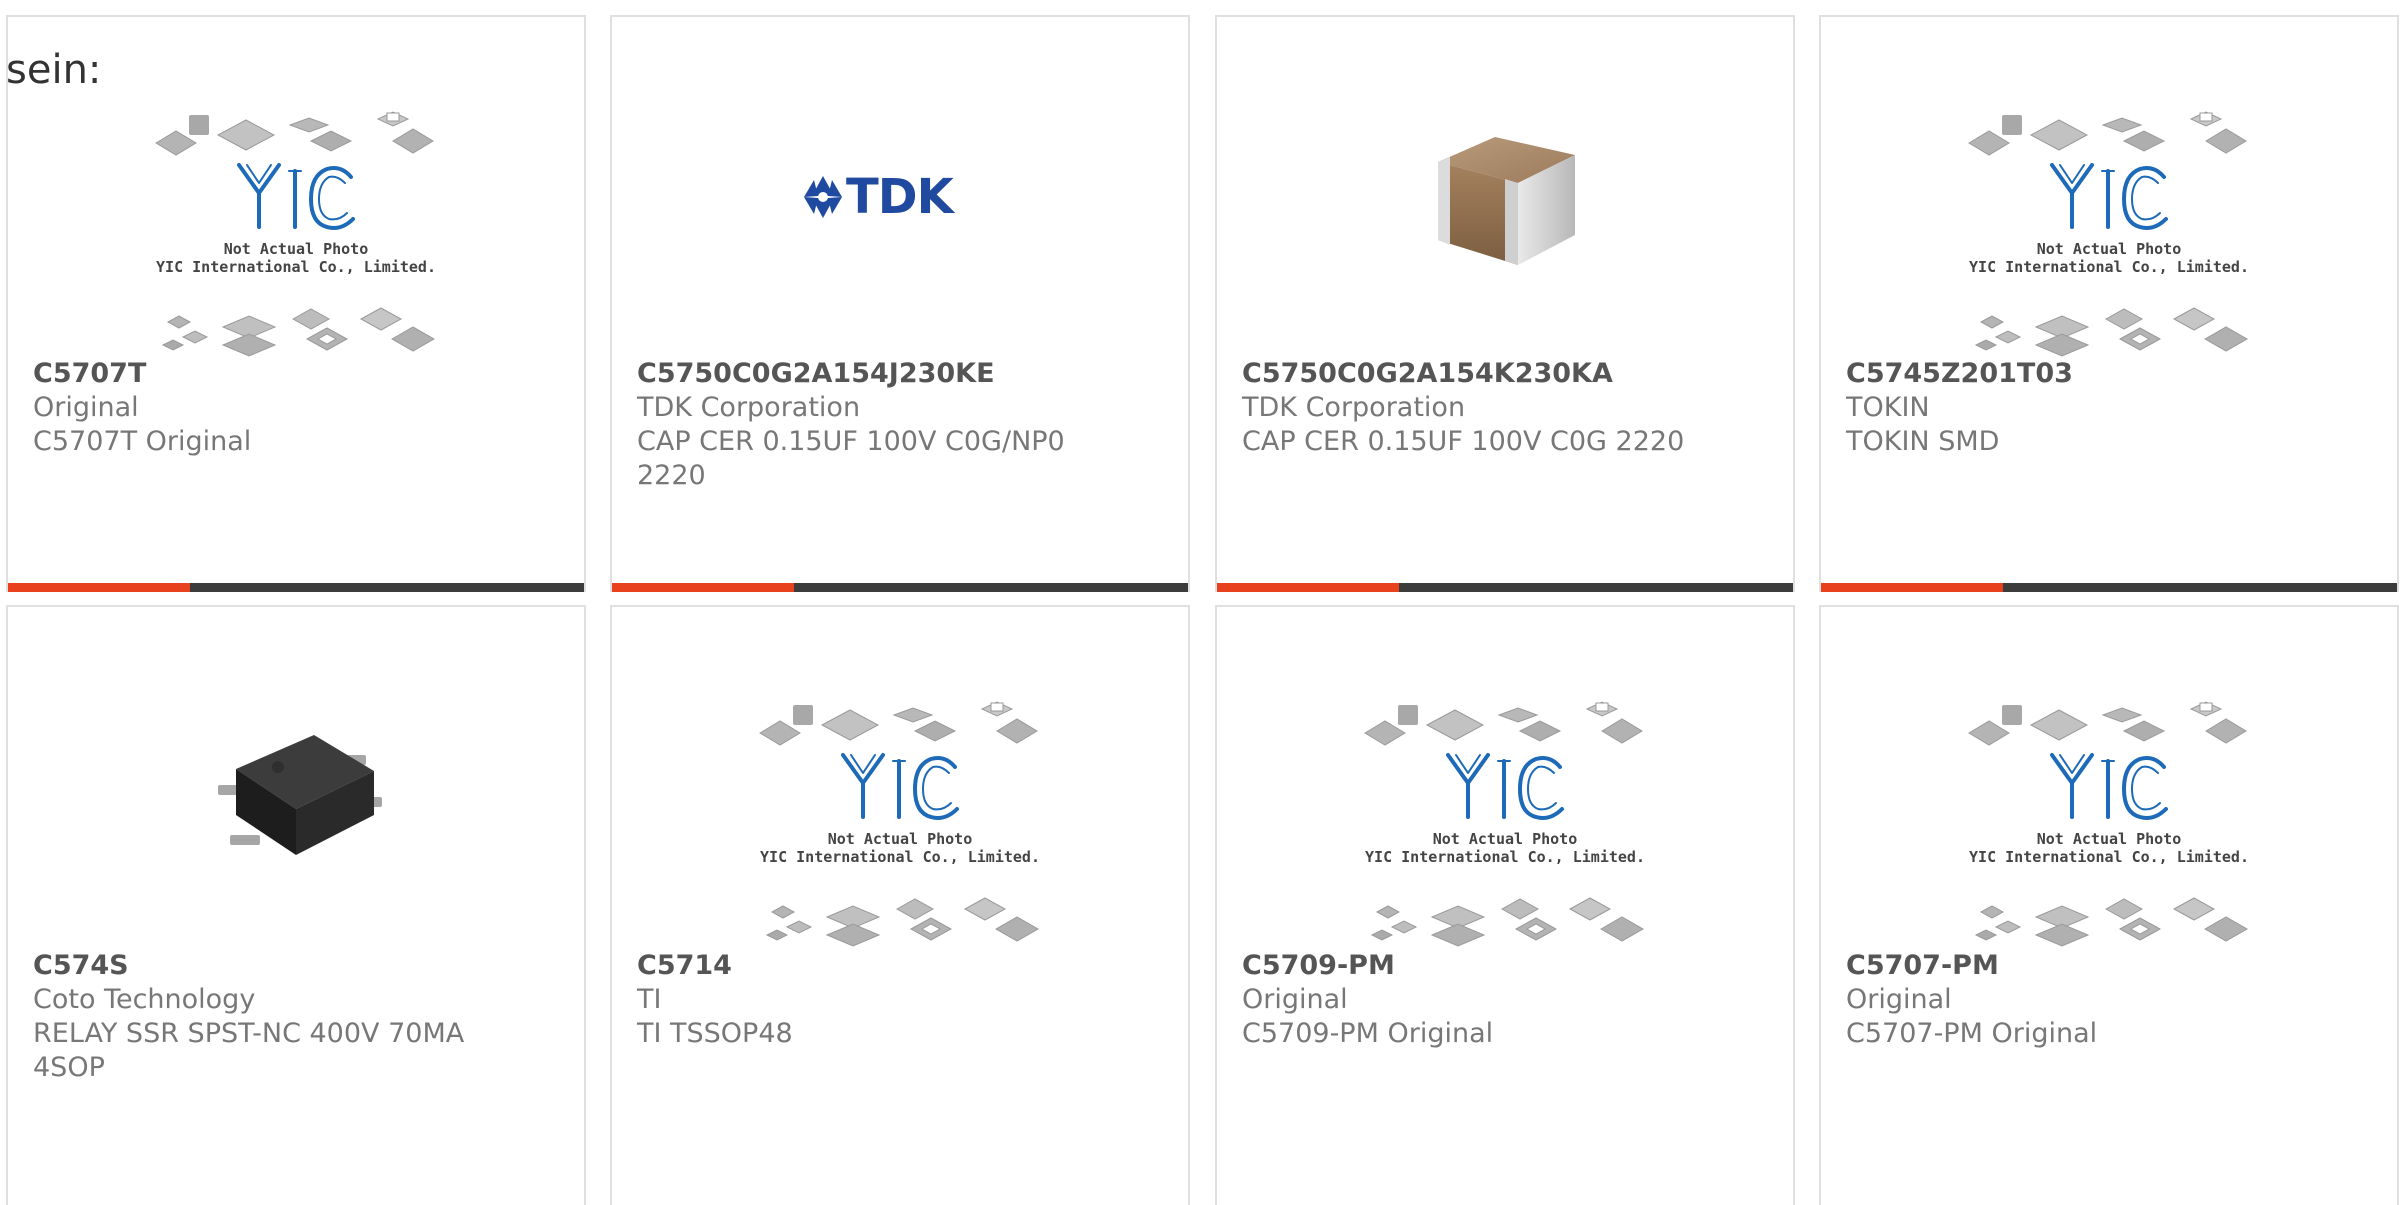 The image size is (2400, 1205). Describe the element at coordinates (144, 999) in the screenshot. I see `manufacturer: Coto Technology` at that location.